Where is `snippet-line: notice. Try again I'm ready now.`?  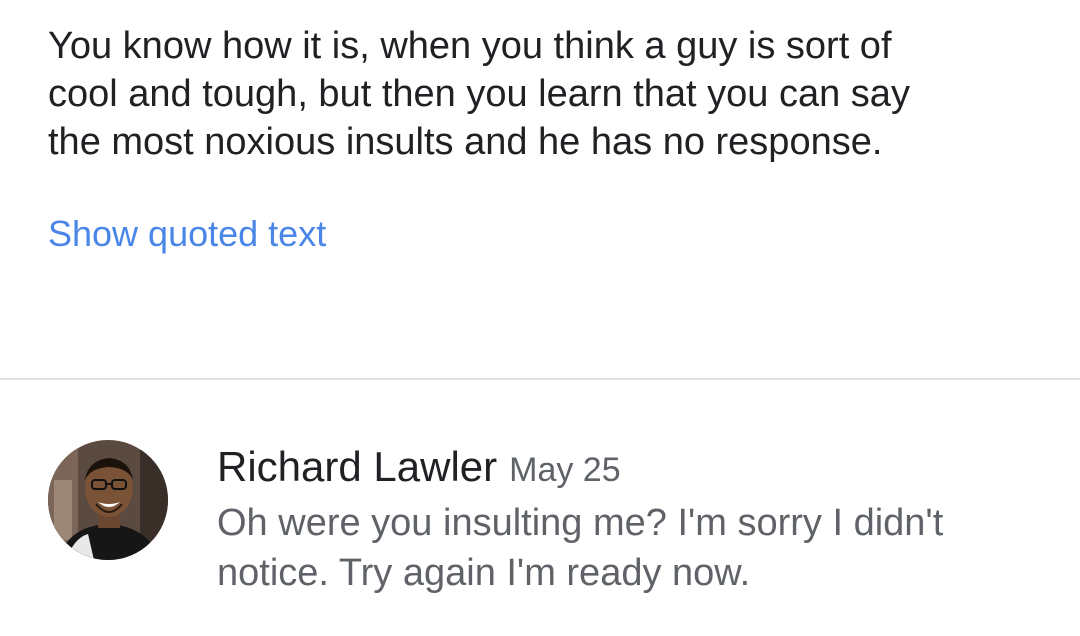 snippet-line: notice. Try again I'm ready now. is located at coordinates (484, 573).